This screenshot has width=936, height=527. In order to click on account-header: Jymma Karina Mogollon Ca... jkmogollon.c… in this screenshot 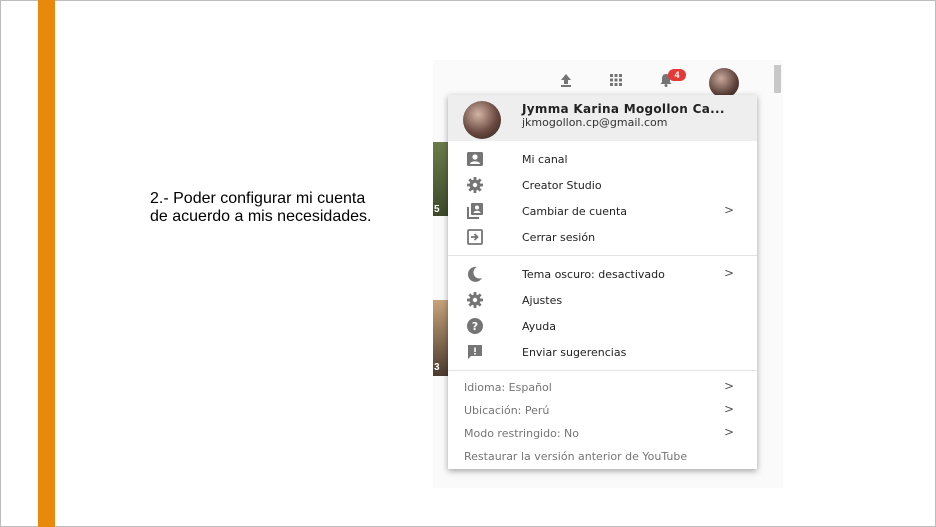, I will do `click(602, 118)`.